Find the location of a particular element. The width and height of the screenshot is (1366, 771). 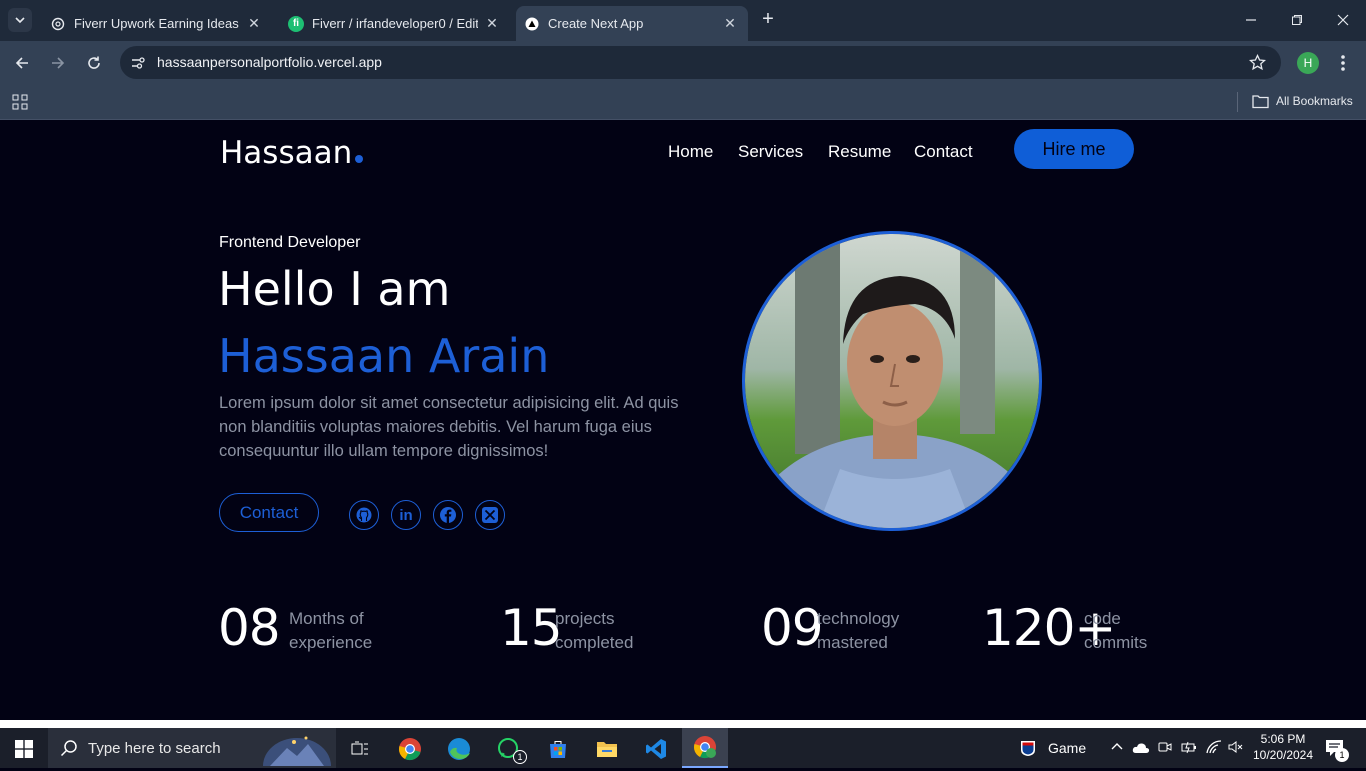

whatsapp-taskbar-button: 1 is located at coordinates (509, 749).